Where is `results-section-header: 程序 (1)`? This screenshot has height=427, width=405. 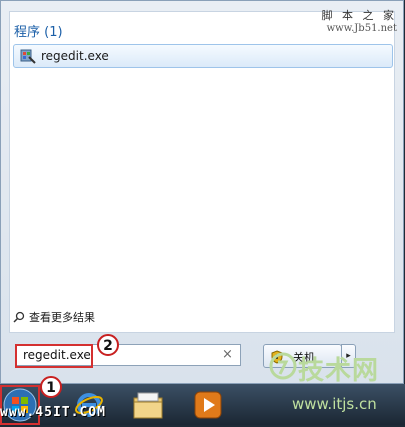 results-section-header: 程序 (1) is located at coordinates (38, 32).